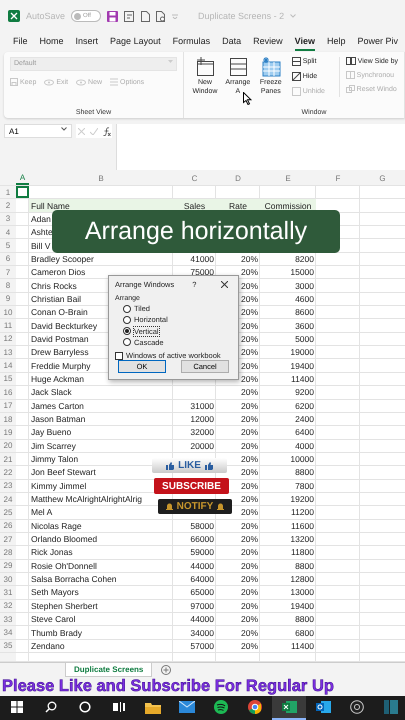 This screenshot has width=405, height=720. Describe the element at coordinates (38, 131) in the screenshot. I see `name-box: A1` at that location.